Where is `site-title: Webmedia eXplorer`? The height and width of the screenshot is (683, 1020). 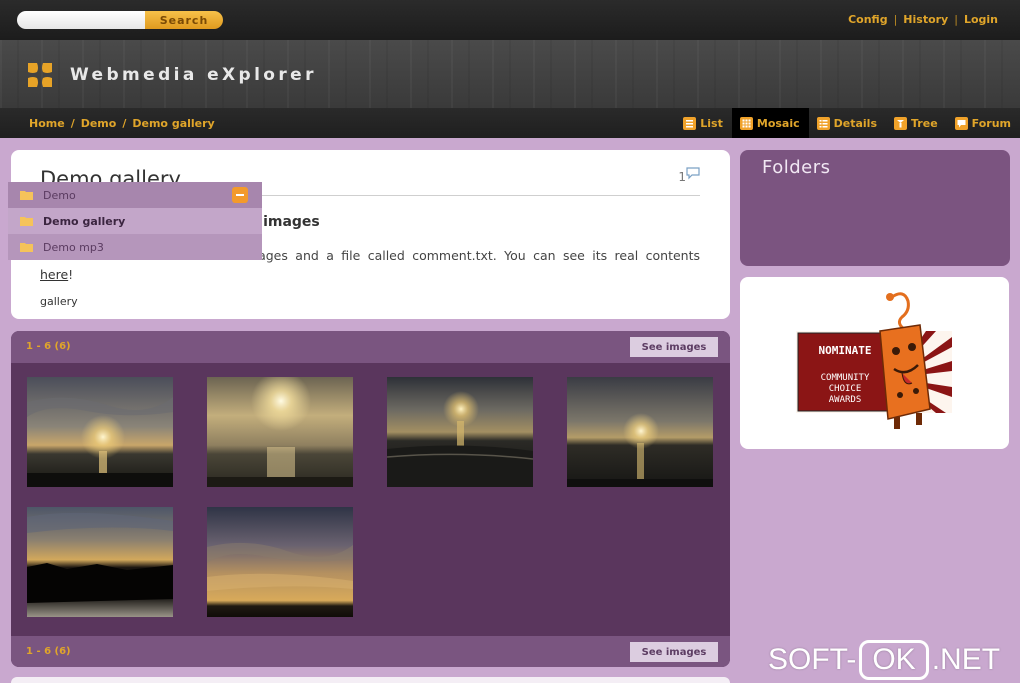
site-title: Webmedia eXplorer is located at coordinates (193, 75).